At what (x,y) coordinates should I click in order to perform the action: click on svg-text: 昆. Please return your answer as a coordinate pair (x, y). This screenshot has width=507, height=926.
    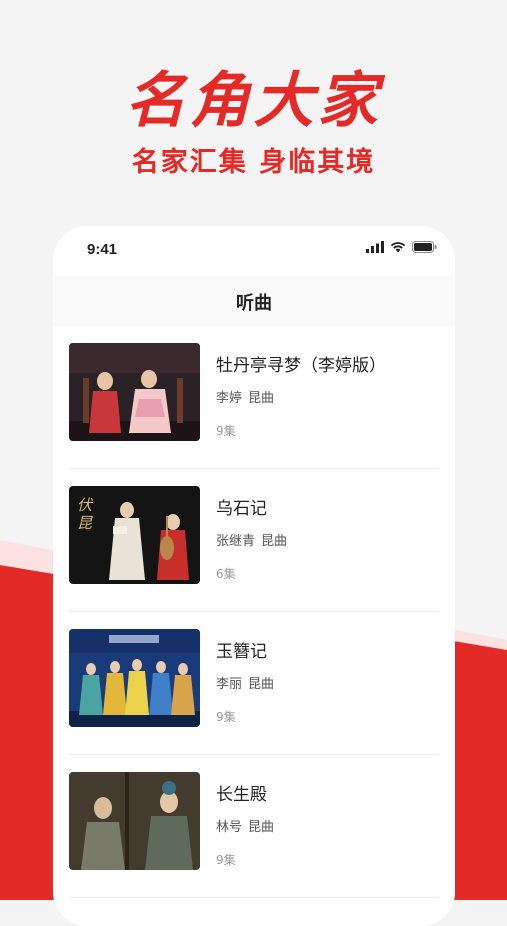
    Looking at the image, I should click on (85, 523).